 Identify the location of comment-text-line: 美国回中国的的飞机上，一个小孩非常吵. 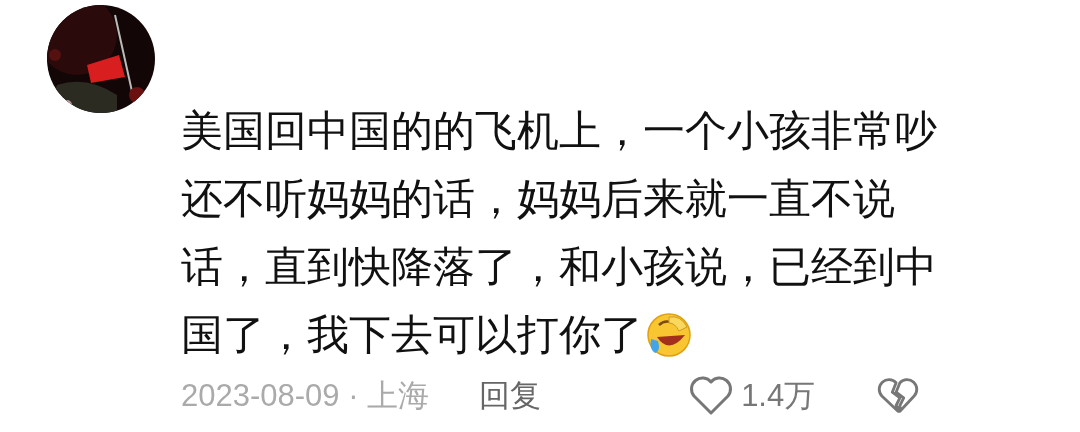
(559, 131).